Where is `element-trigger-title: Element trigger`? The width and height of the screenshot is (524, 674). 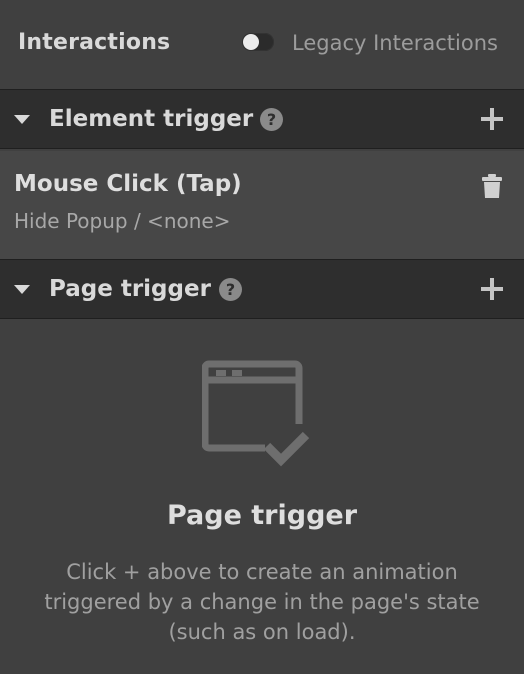 element-trigger-title: Element trigger is located at coordinates (151, 119).